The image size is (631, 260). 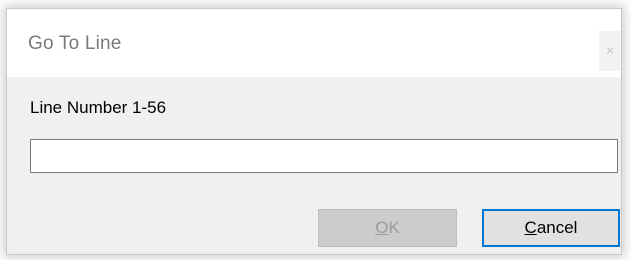 I want to click on line-number-input, so click(x=324, y=156).